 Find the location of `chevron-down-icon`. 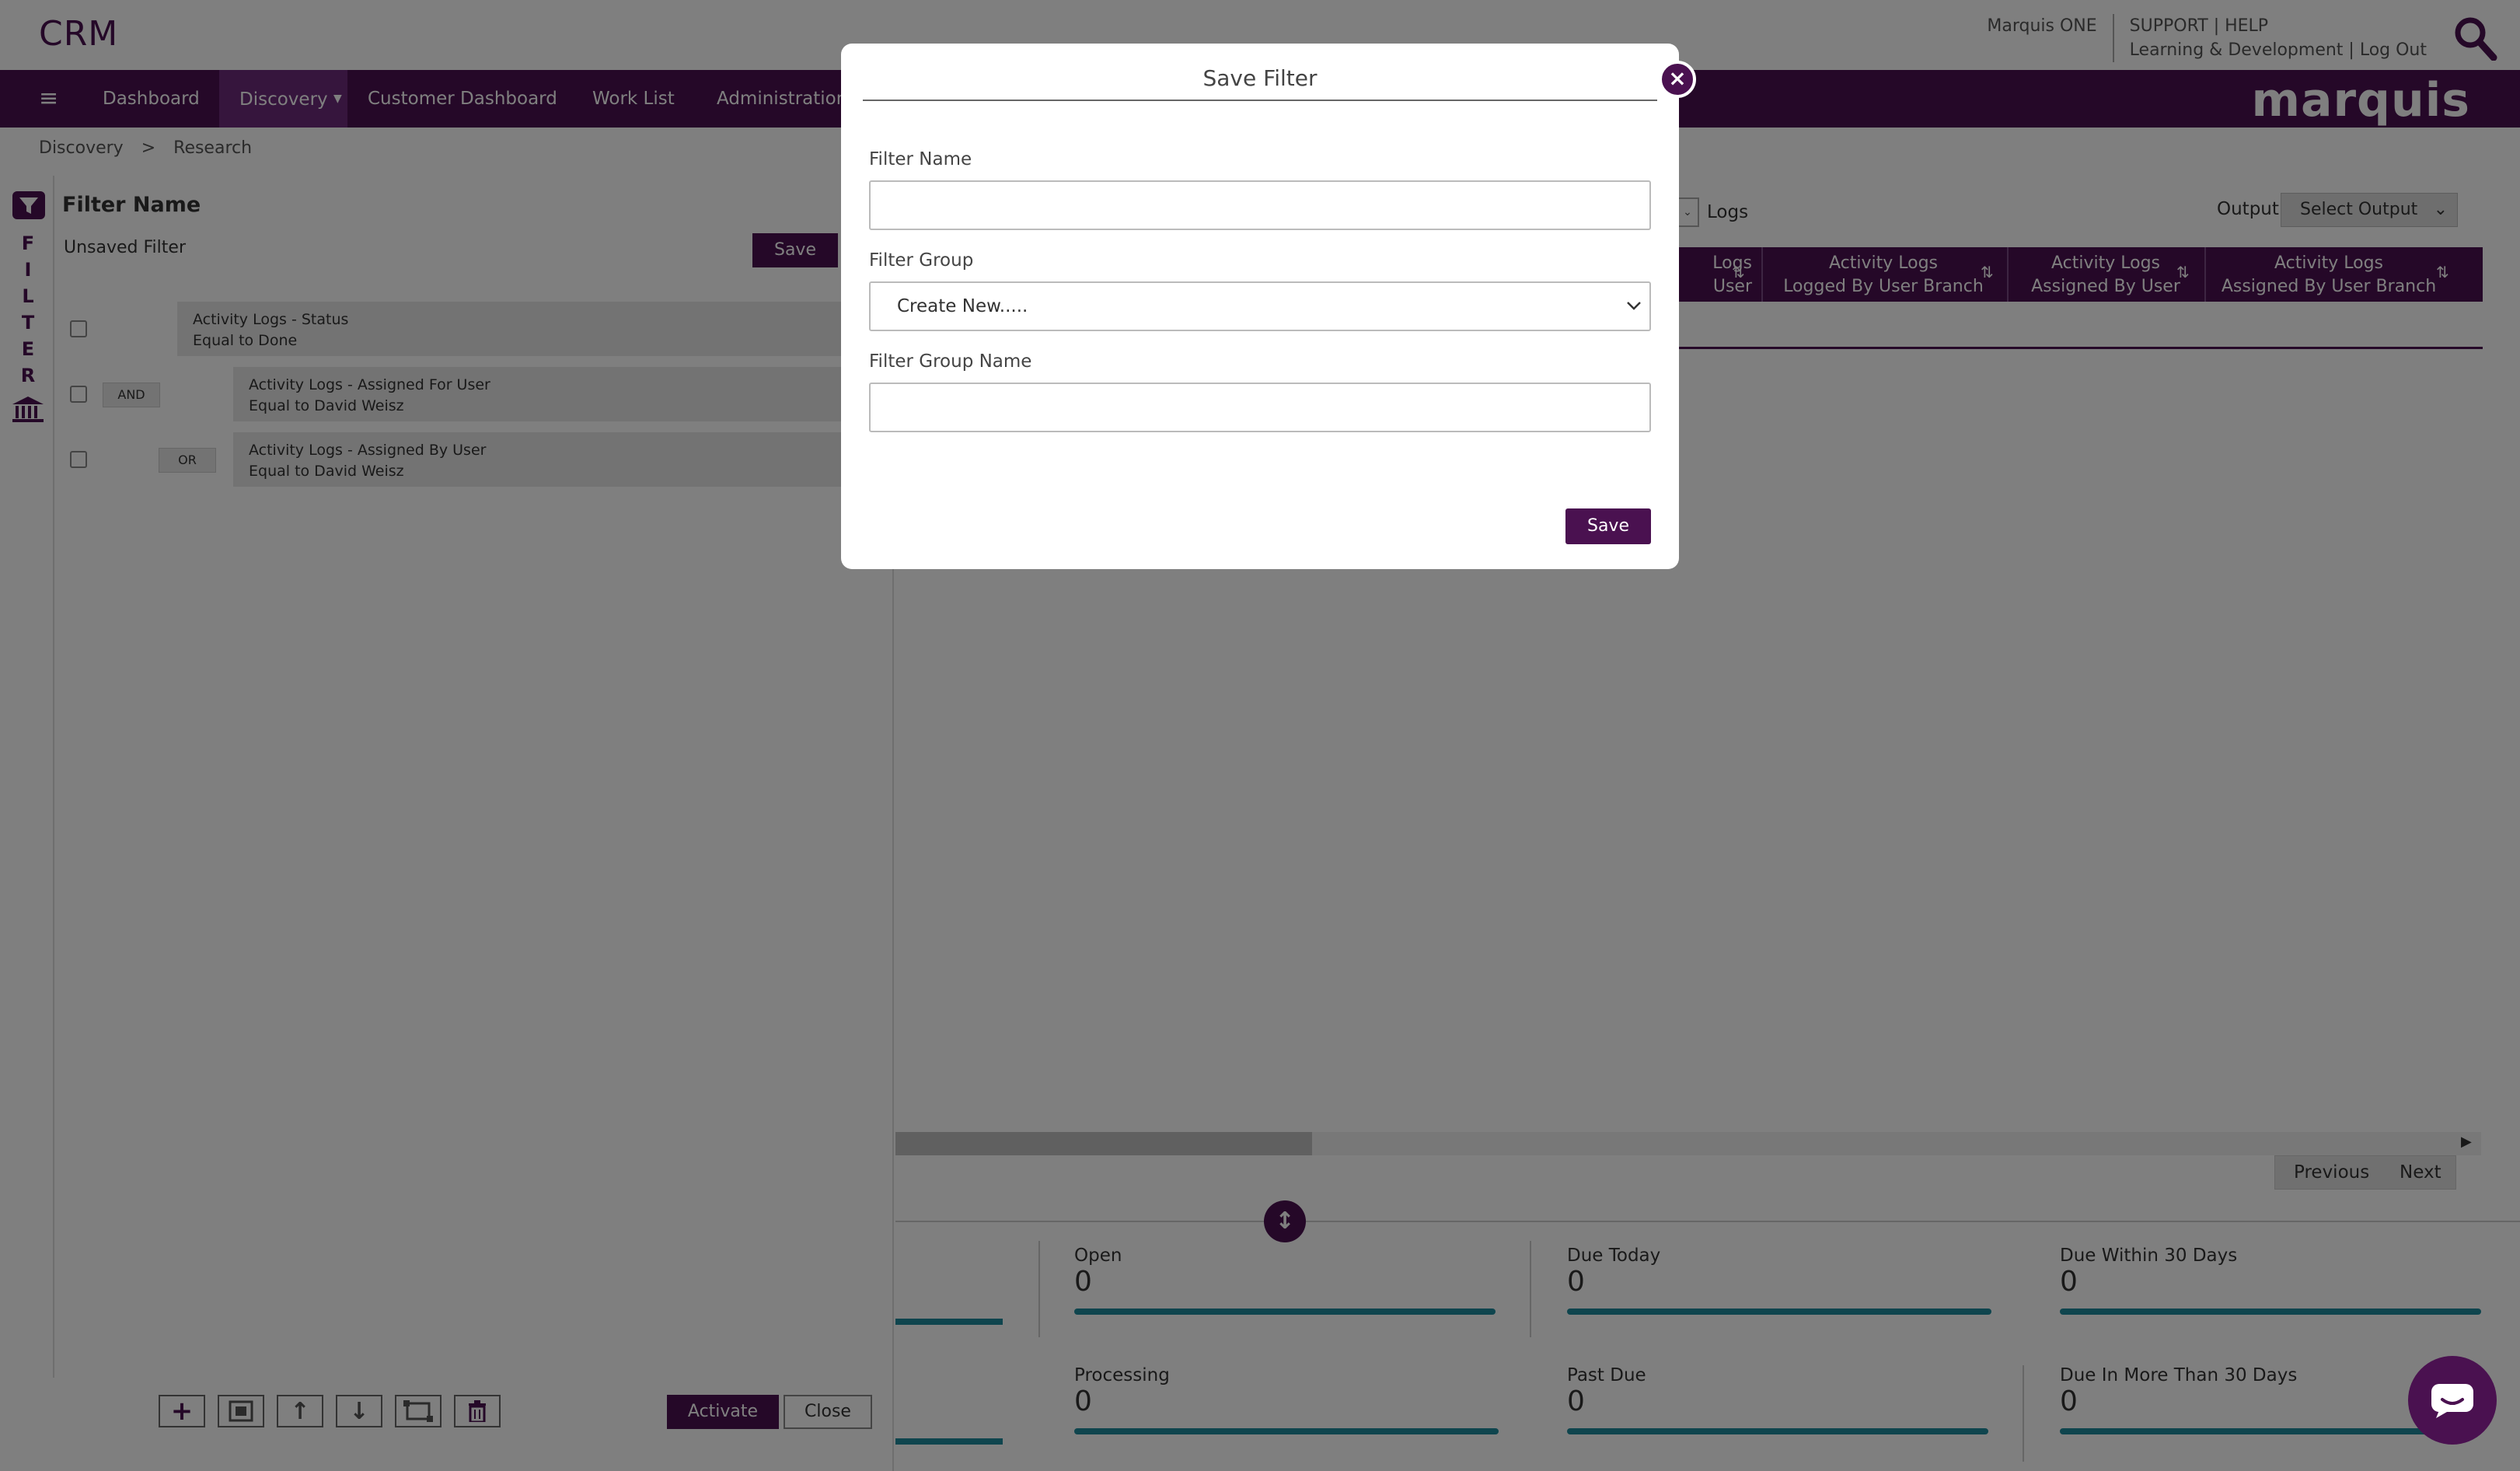

chevron-down-icon is located at coordinates (1634, 306).